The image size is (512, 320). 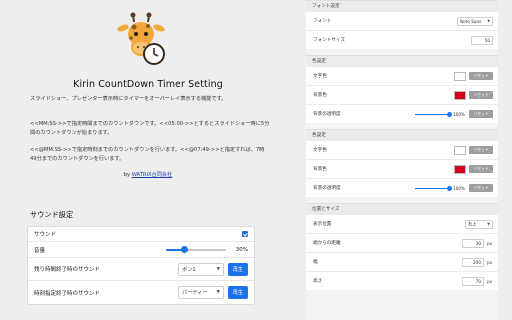 I want to click on text-color-label-2: 文字色, so click(x=320, y=150).